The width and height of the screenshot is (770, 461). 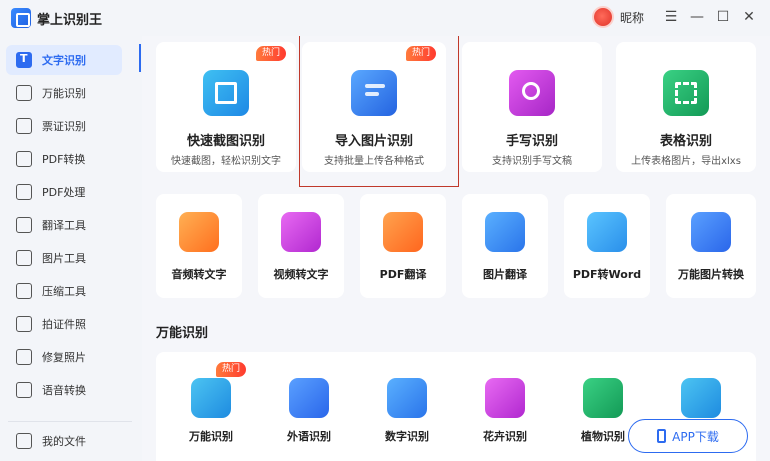 What do you see at coordinates (723, 17) in the screenshot?
I see `maximize-icon: ☐` at bounding box center [723, 17].